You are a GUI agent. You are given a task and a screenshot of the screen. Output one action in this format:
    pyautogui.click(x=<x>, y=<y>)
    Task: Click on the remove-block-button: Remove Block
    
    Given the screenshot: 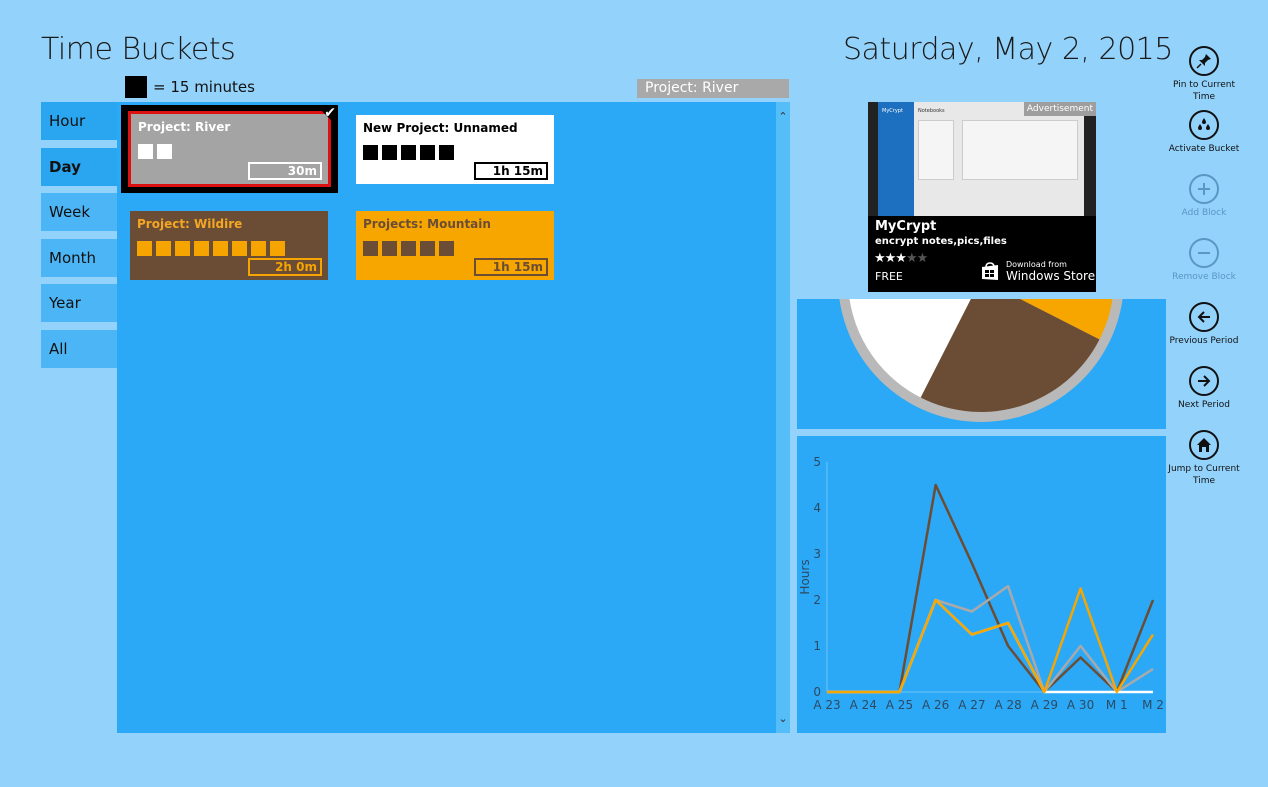 What is the action you would take?
    pyautogui.click(x=1204, y=270)
    